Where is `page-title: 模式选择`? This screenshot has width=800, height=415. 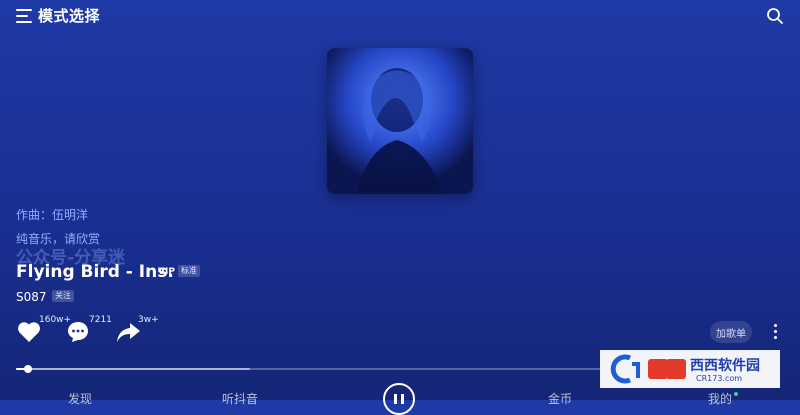
page-title: 模式选择 is located at coordinates (69, 15).